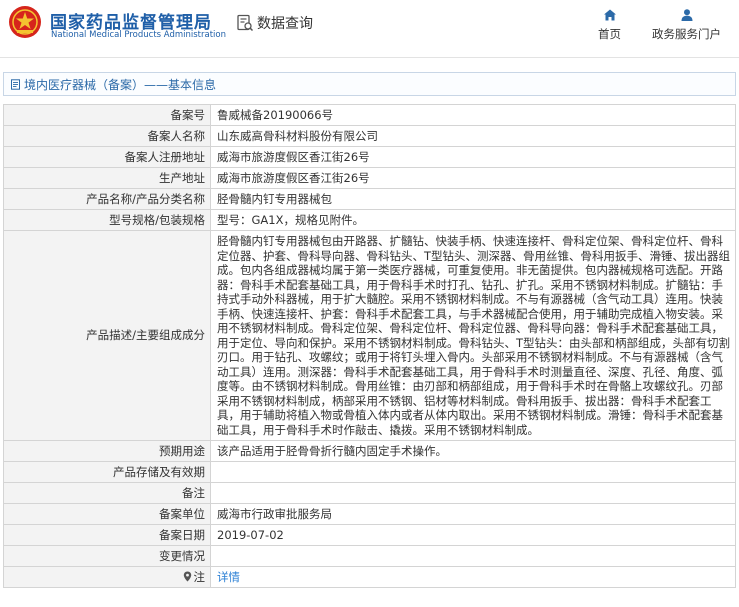 The height and width of the screenshot is (607, 739). I want to click on document-search-icon, so click(245, 23).